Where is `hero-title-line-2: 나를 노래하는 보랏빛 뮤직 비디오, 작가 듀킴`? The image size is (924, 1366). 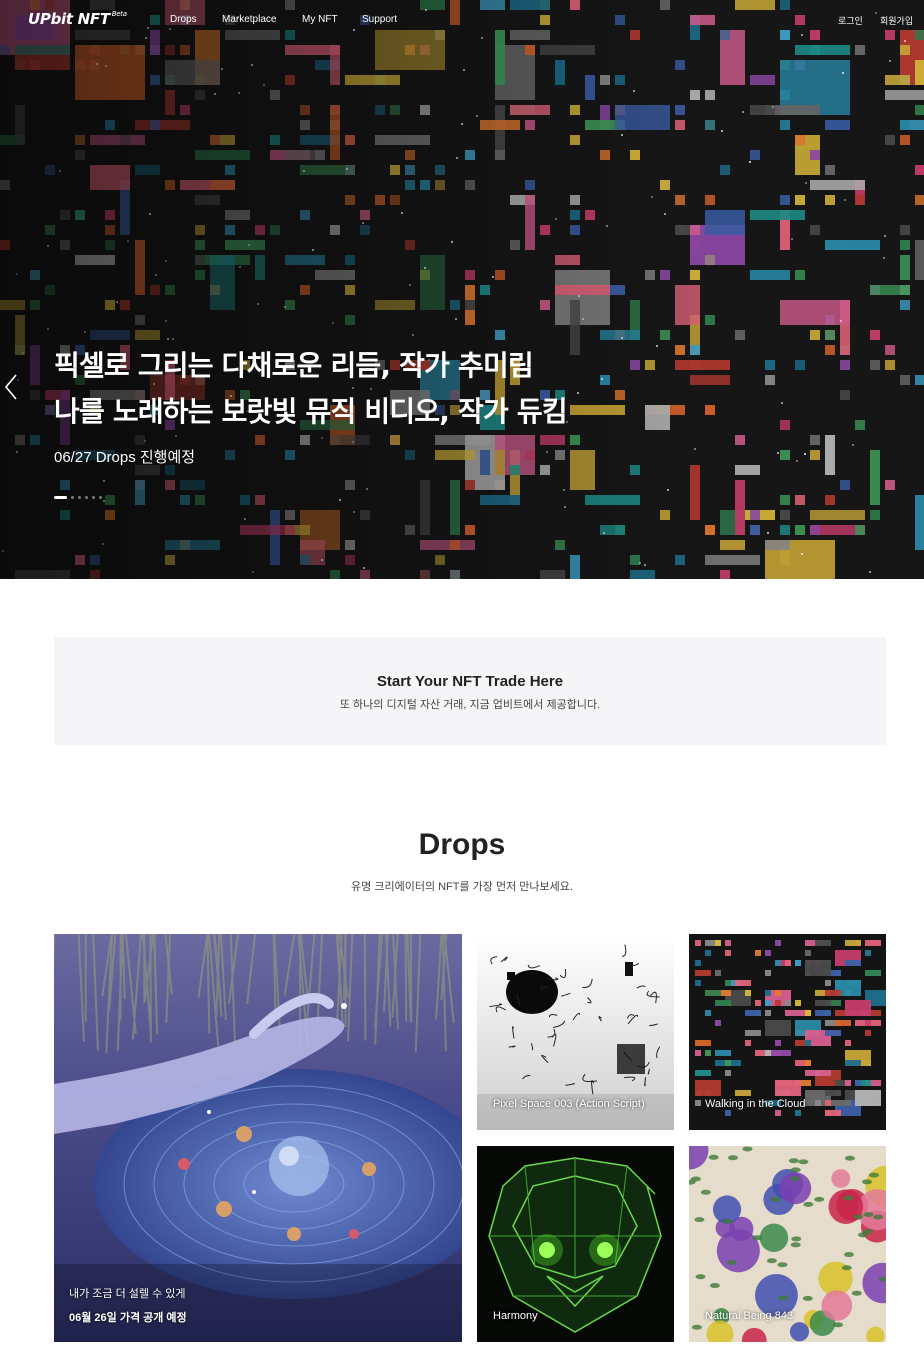 hero-title-line-2: 나를 노래하는 보랏빛 뮤직 비디오, 작가 듀킴 is located at coordinates (311, 411).